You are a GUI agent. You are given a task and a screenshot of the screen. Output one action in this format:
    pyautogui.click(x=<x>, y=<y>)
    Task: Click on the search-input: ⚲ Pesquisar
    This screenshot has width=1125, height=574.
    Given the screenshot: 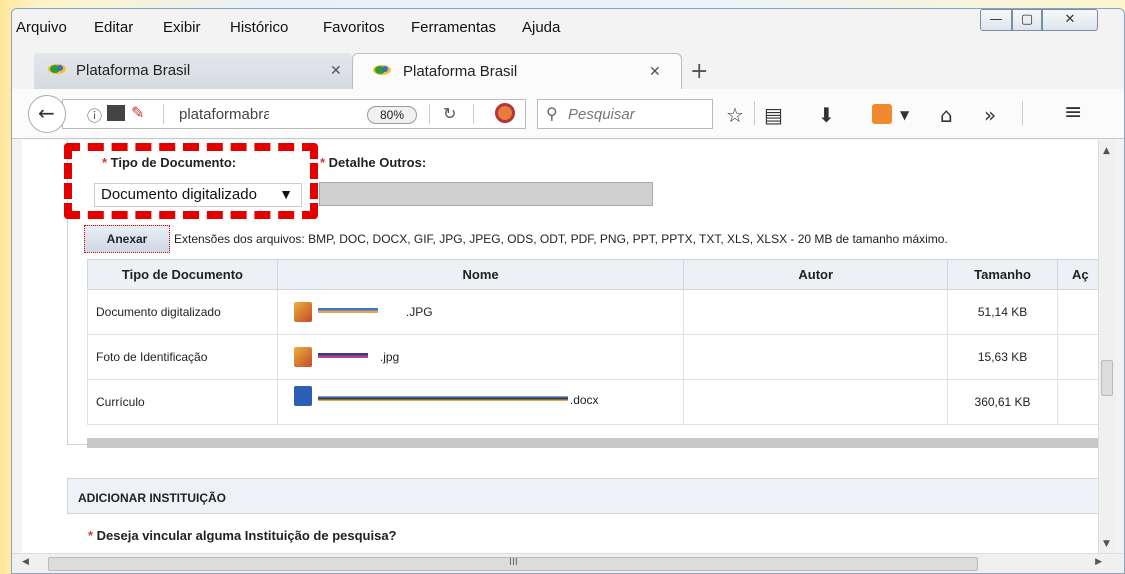 What is the action you would take?
    pyautogui.click(x=625, y=114)
    